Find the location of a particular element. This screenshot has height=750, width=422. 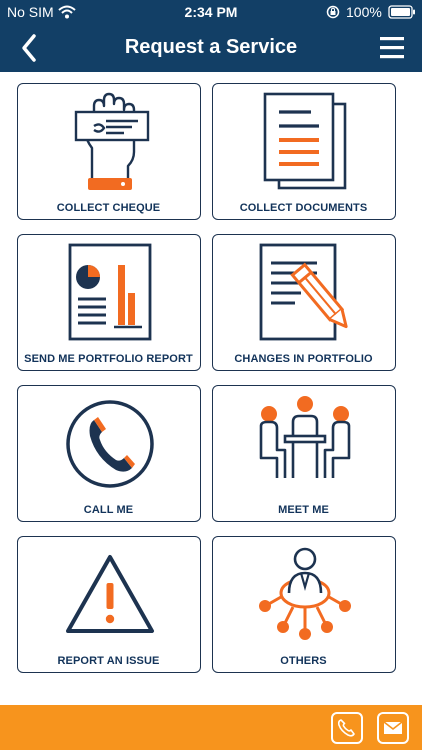

service-tile-collect-cheque: COLLECT CHEQUE is located at coordinates (109, 151).